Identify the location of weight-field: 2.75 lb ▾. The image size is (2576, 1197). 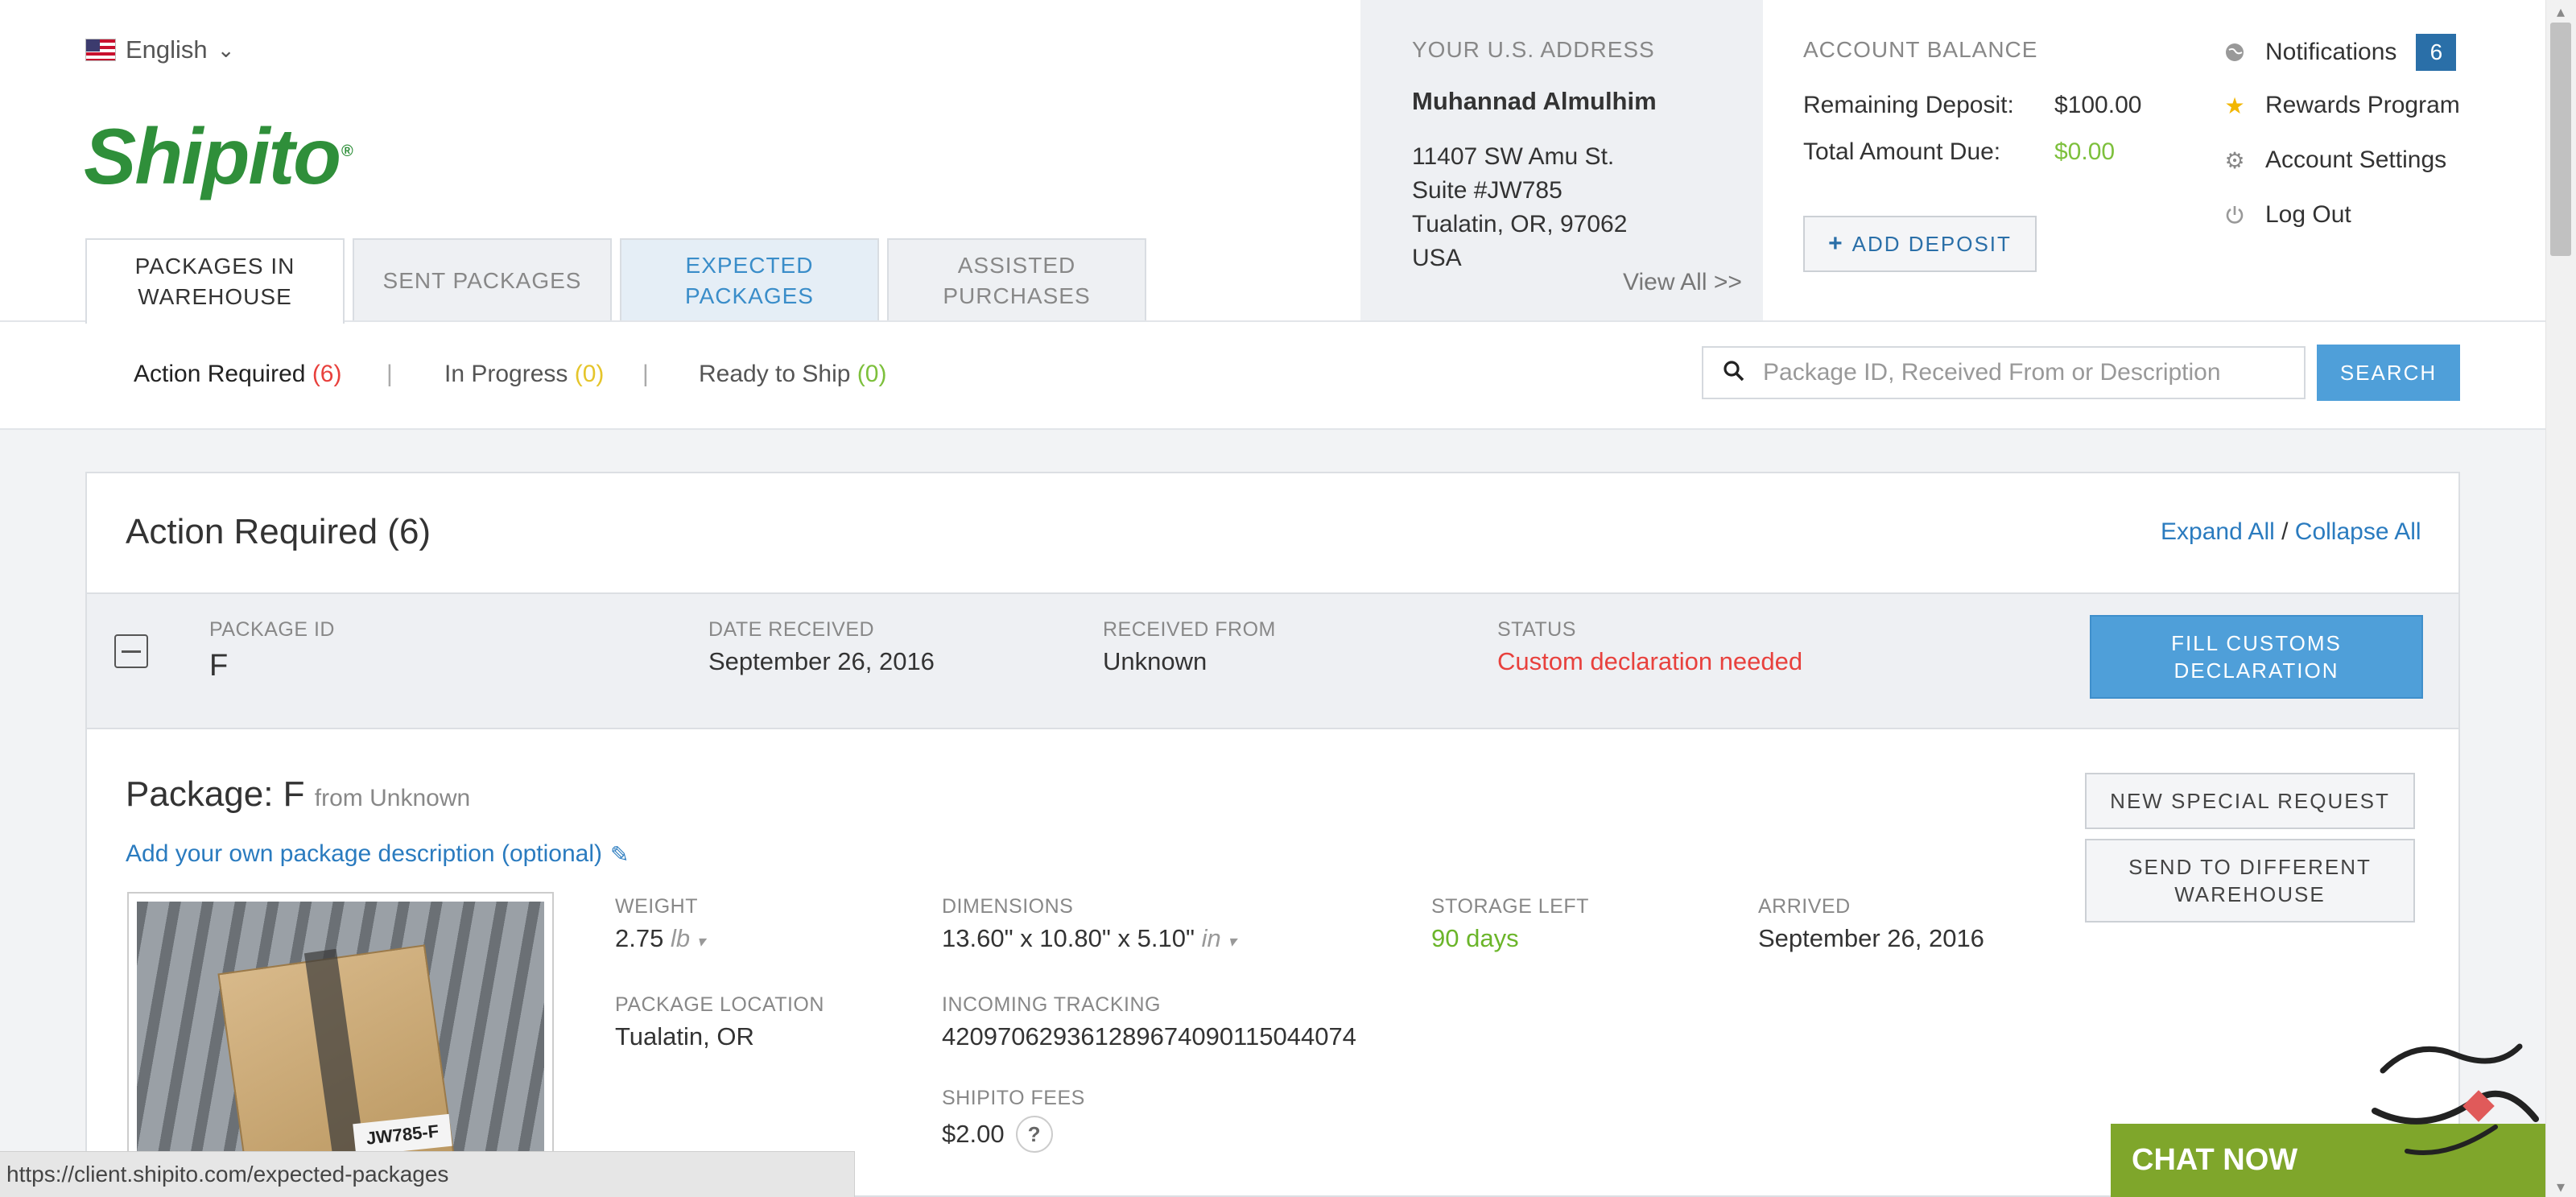
(660, 938).